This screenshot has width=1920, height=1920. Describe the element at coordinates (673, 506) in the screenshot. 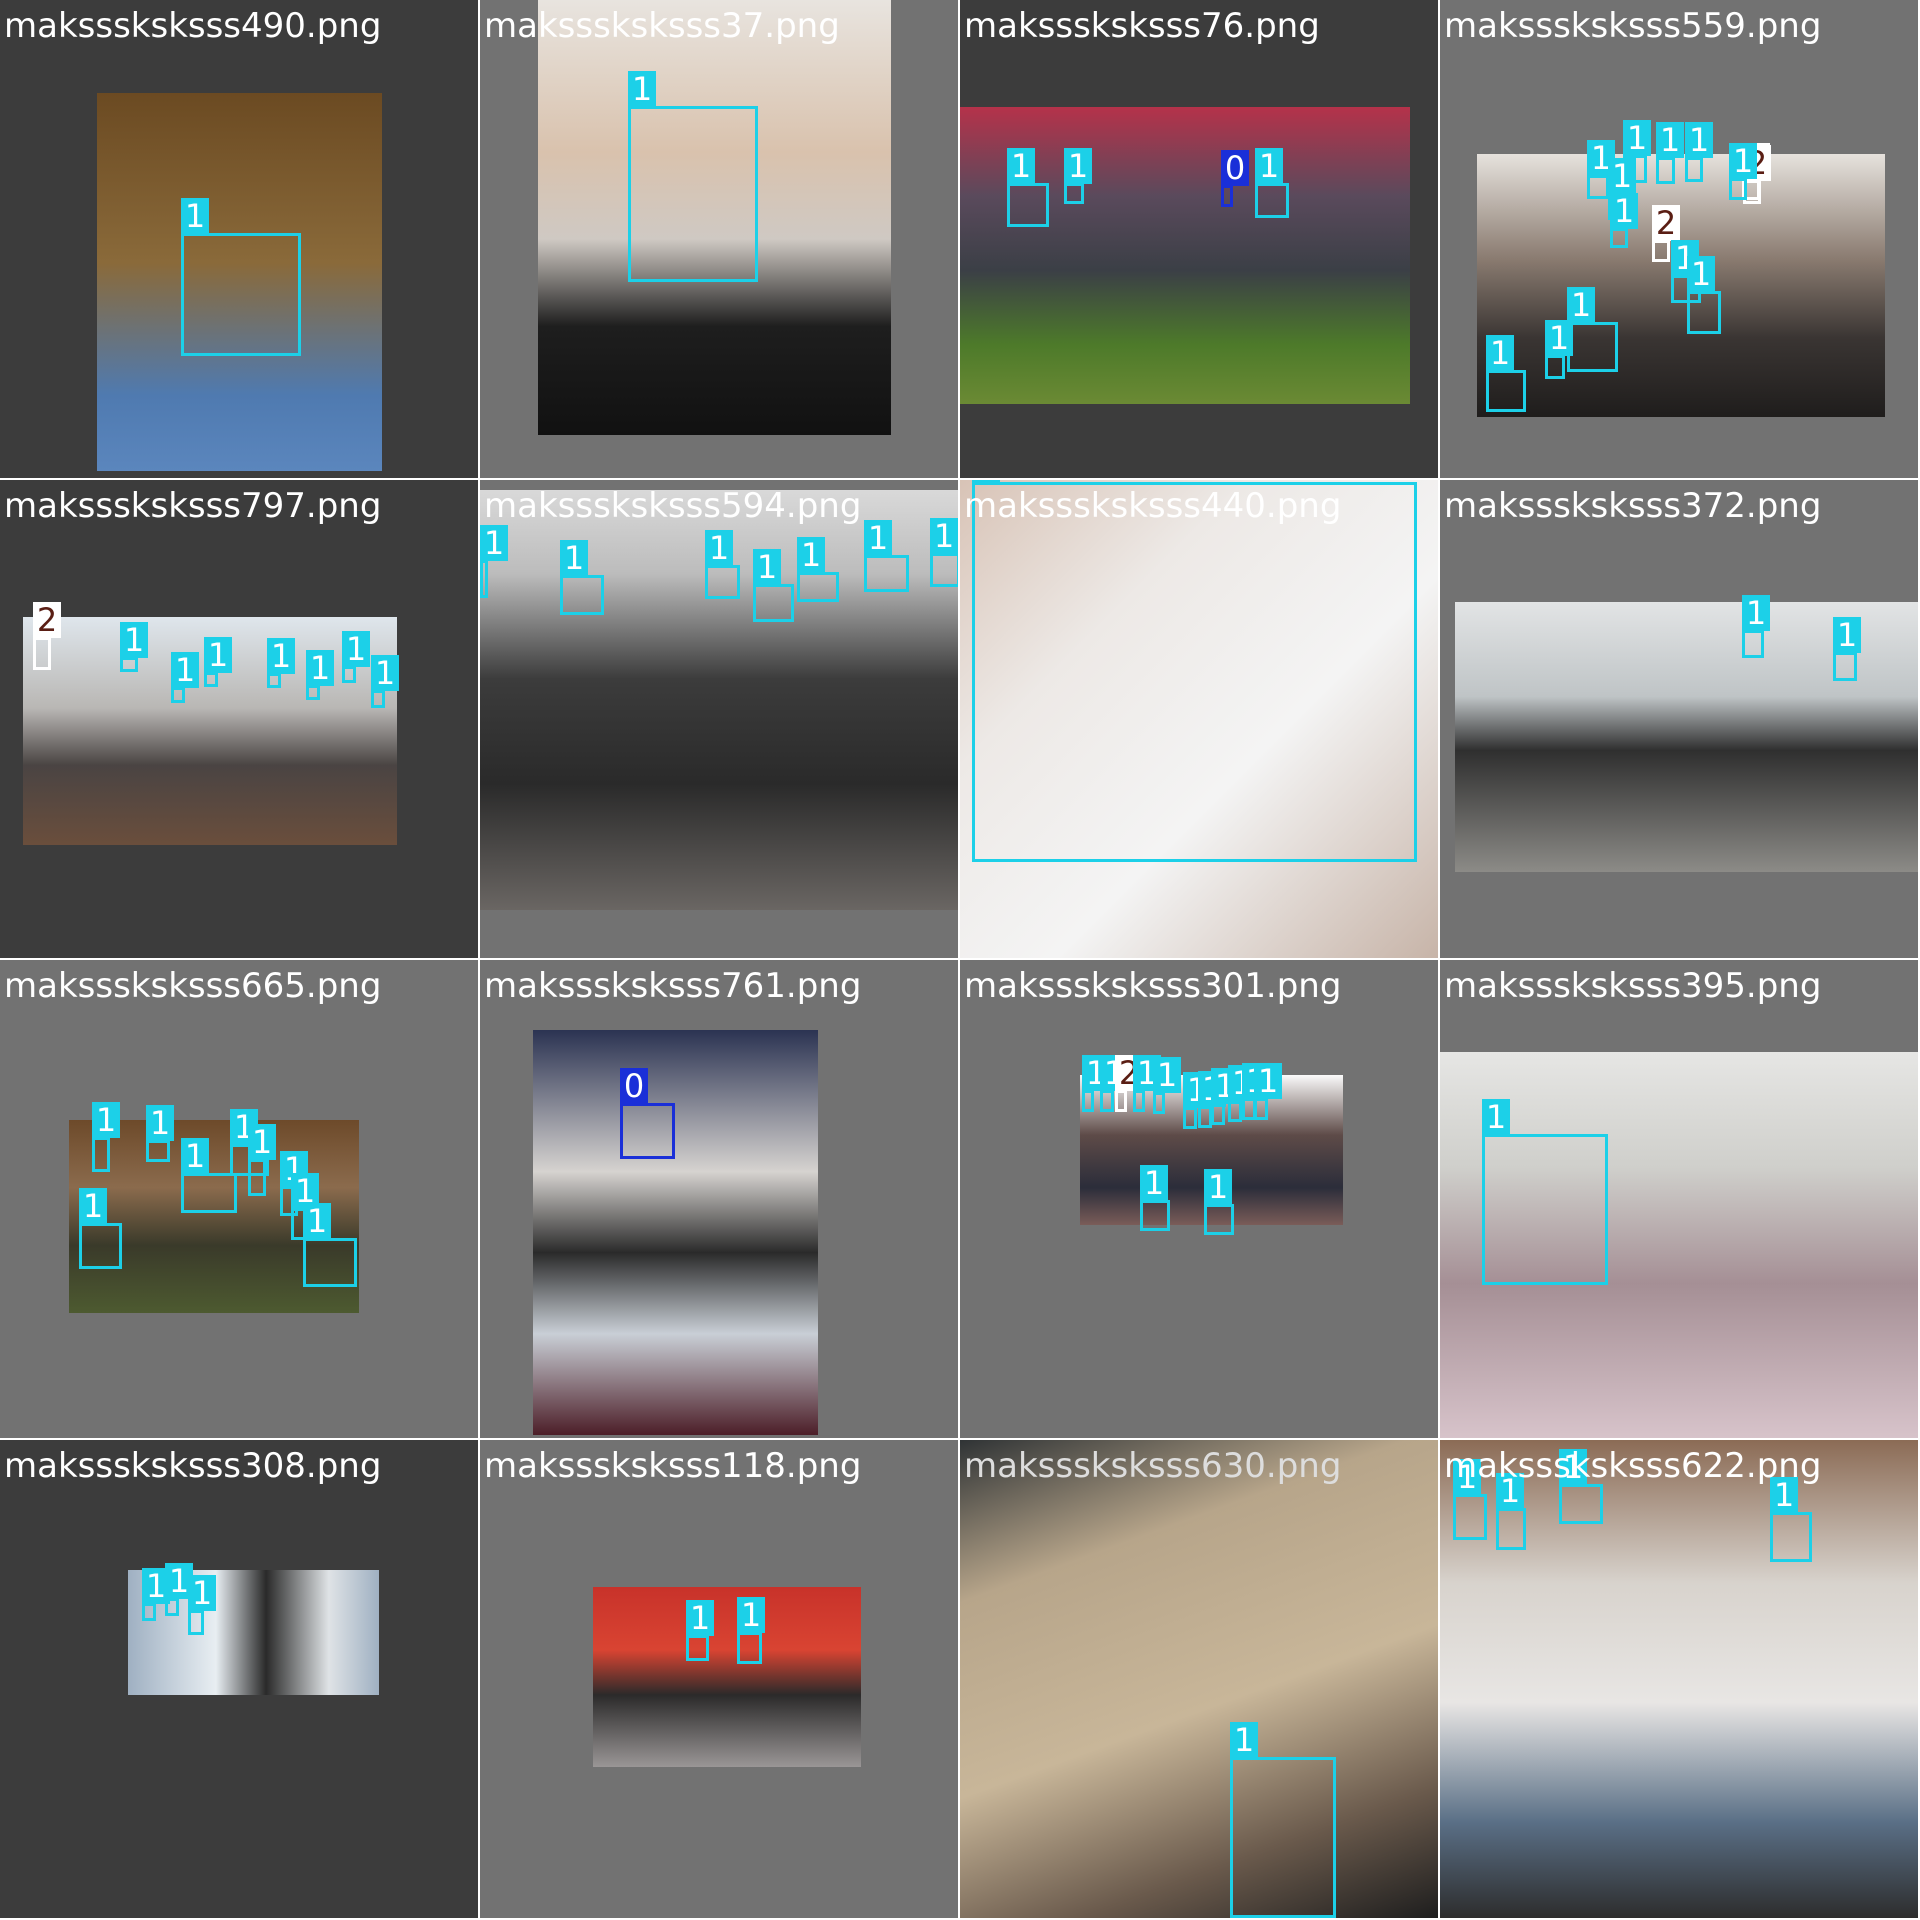

I see `filename-label: maksssksksss594.png` at that location.